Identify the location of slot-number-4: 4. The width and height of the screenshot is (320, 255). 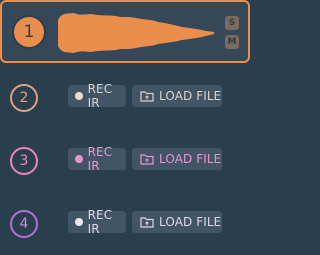
(24, 224).